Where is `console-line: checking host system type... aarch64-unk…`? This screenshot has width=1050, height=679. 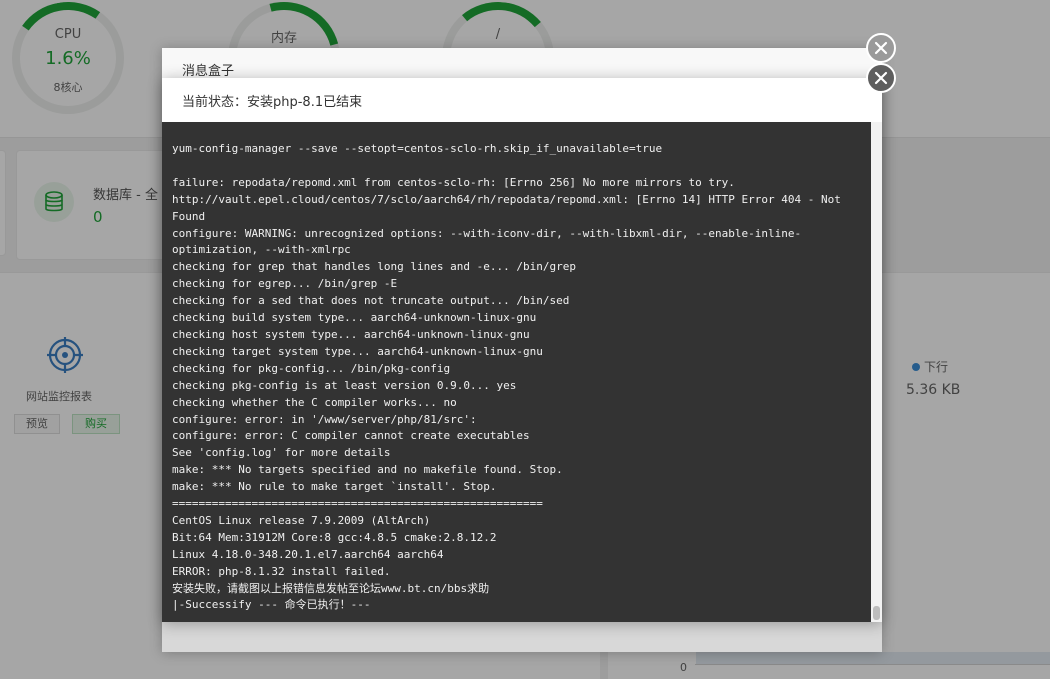
console-line: checking host system type... aarch64-unk… is located at coordinates (351, 334).